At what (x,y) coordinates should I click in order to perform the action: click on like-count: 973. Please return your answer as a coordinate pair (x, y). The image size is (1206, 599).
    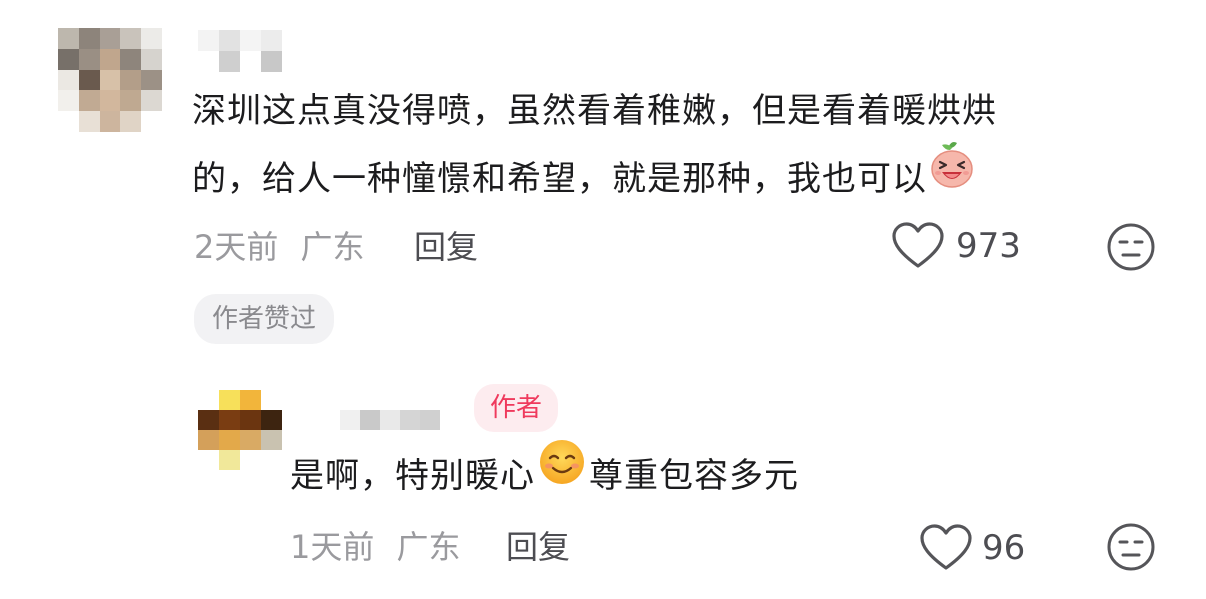
    Looking at the image, I should click on (988, 246).